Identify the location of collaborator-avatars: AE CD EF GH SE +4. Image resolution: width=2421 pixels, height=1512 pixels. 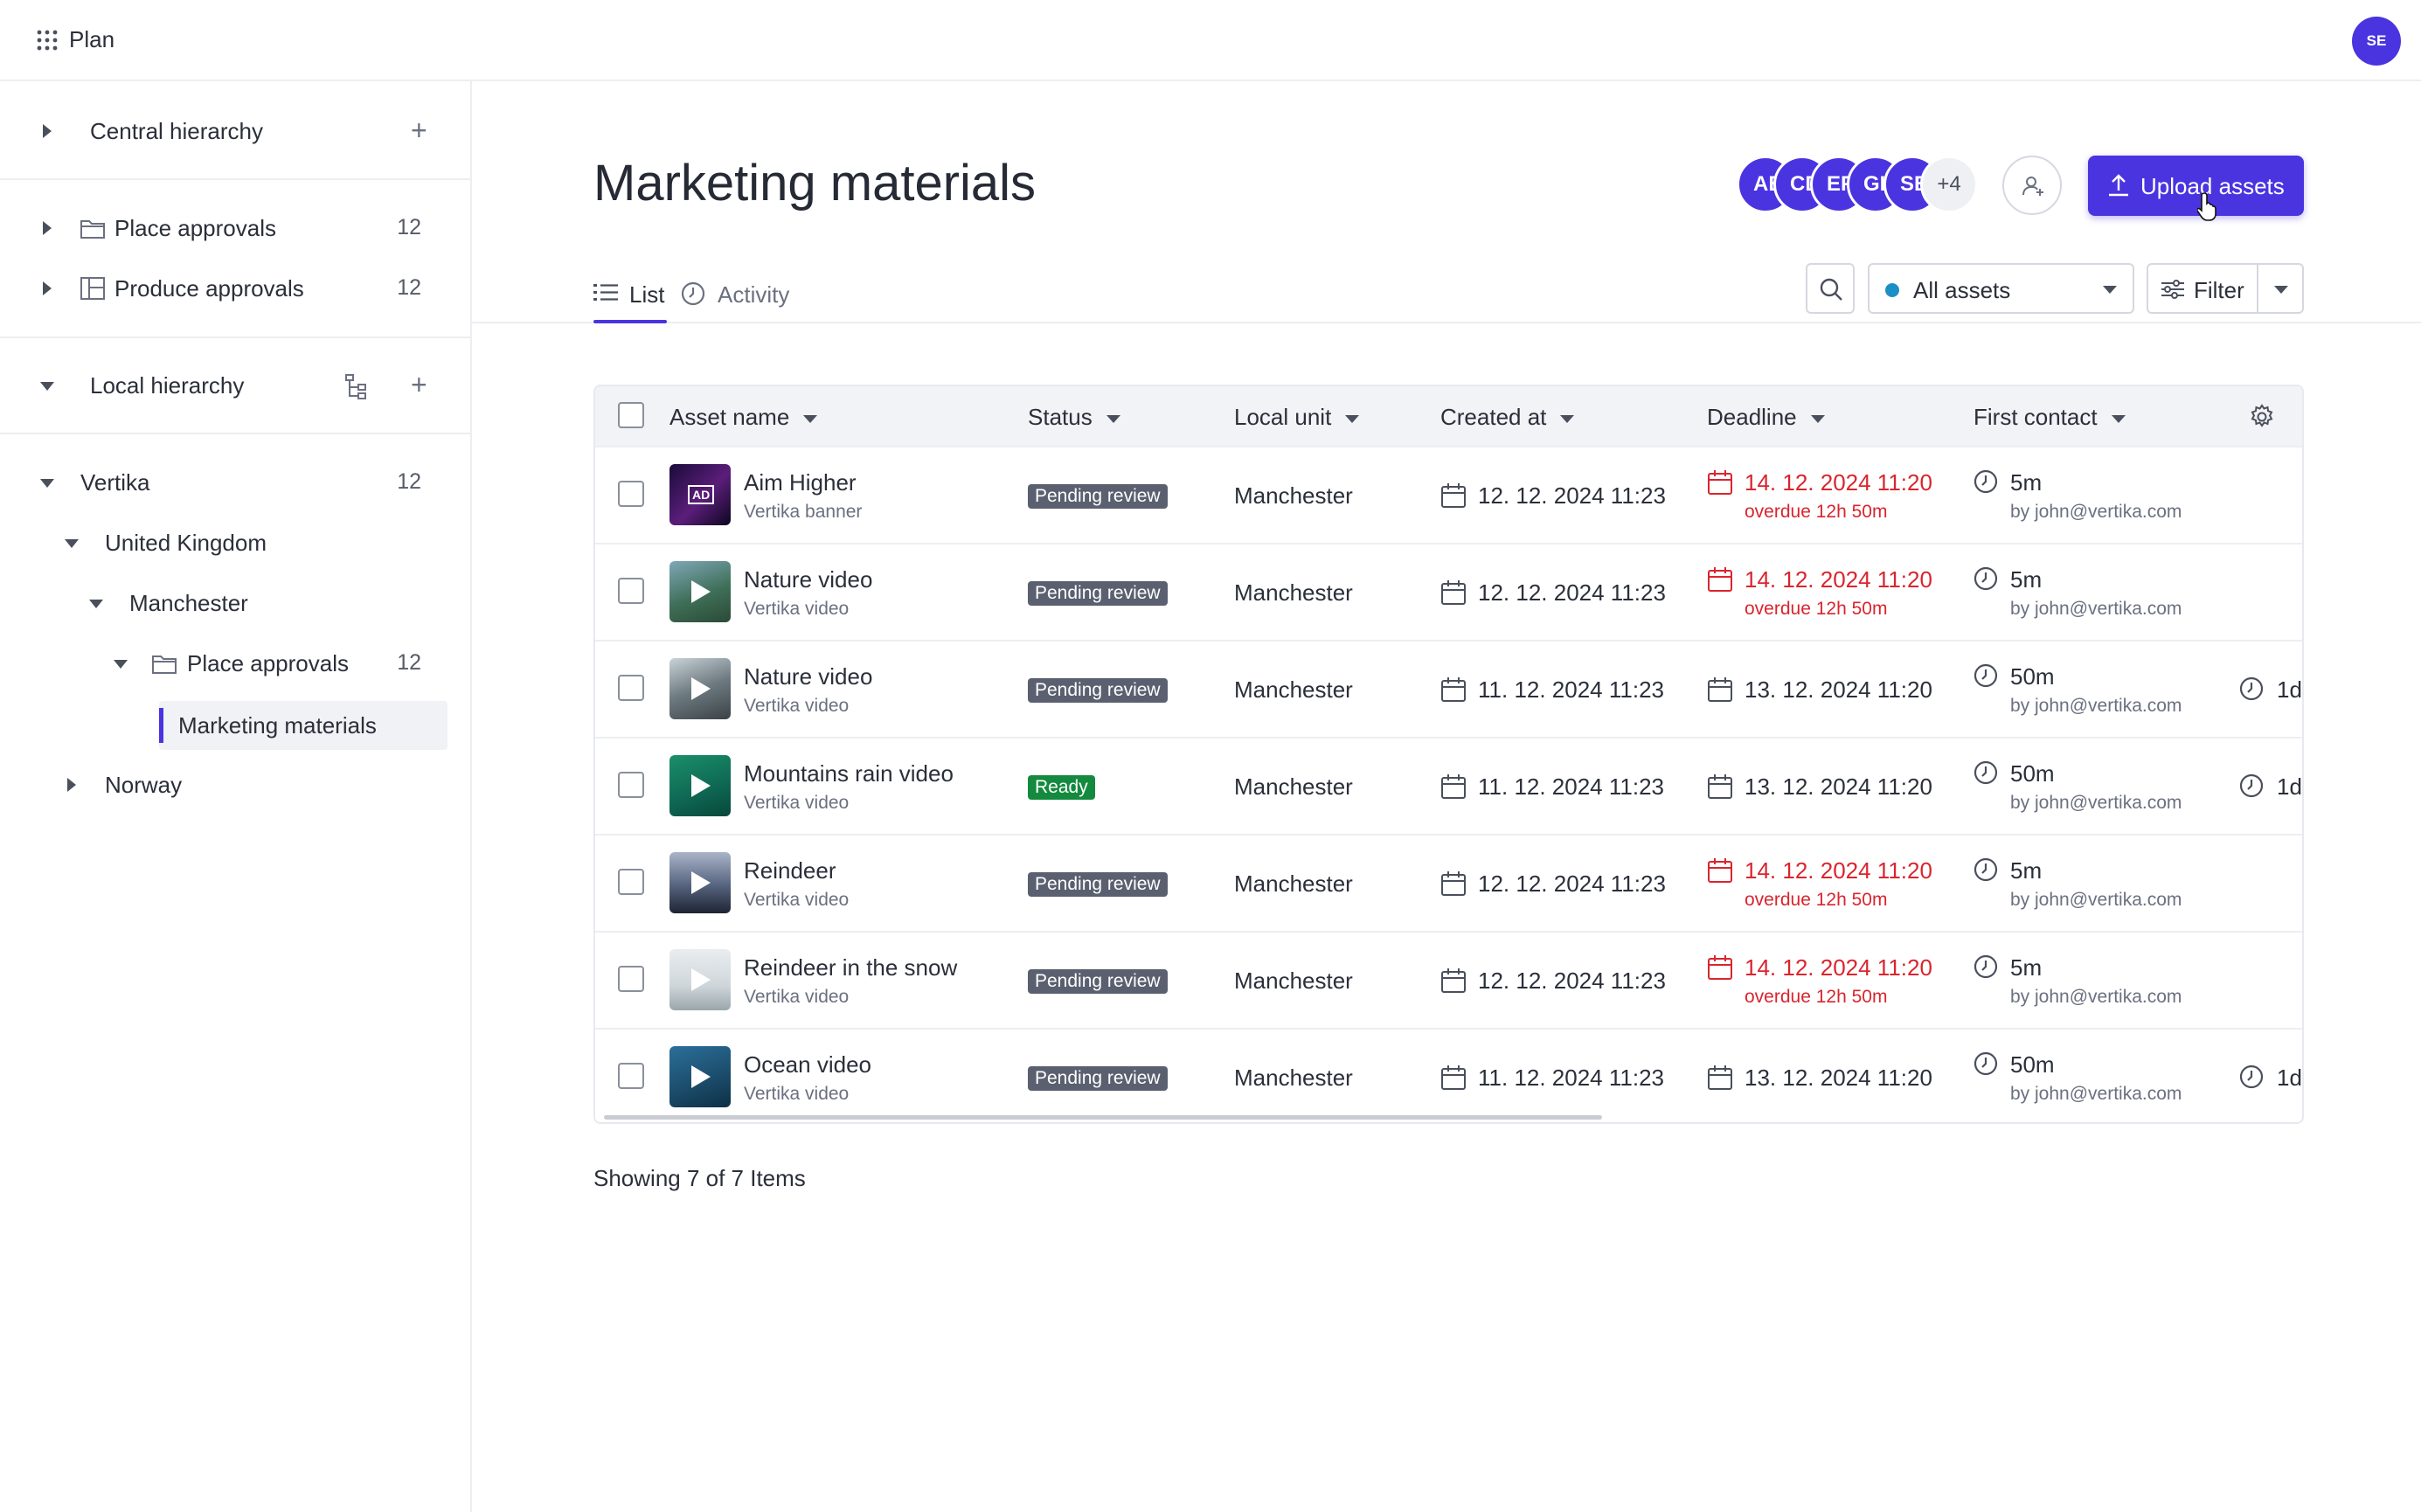
(1859, 185).